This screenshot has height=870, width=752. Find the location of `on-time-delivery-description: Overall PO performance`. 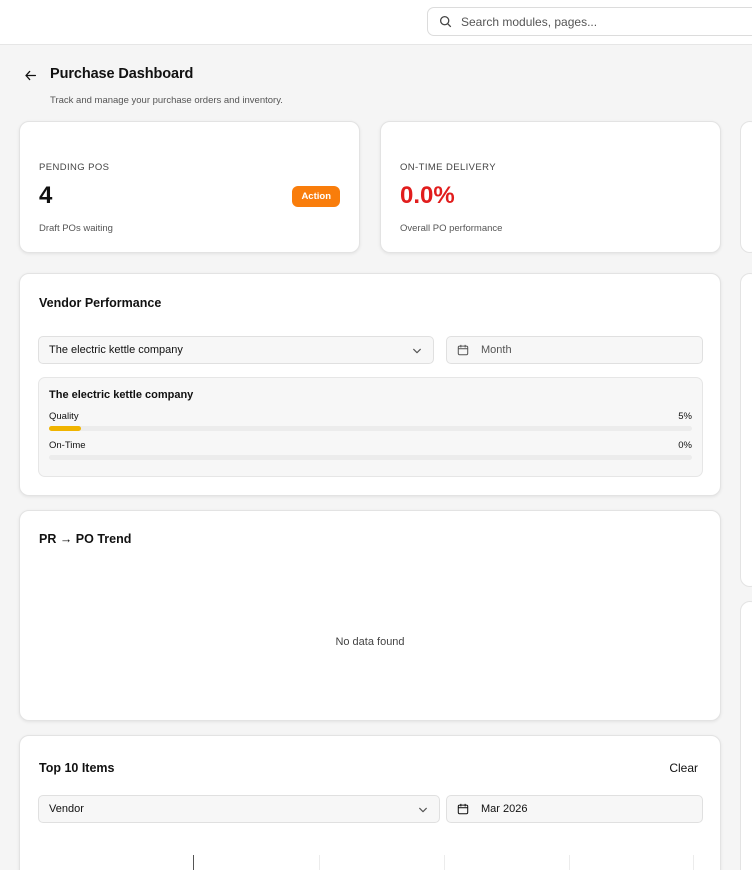

on-time-delivery-description: Overall PO performance is located at coordinates (451, 228).